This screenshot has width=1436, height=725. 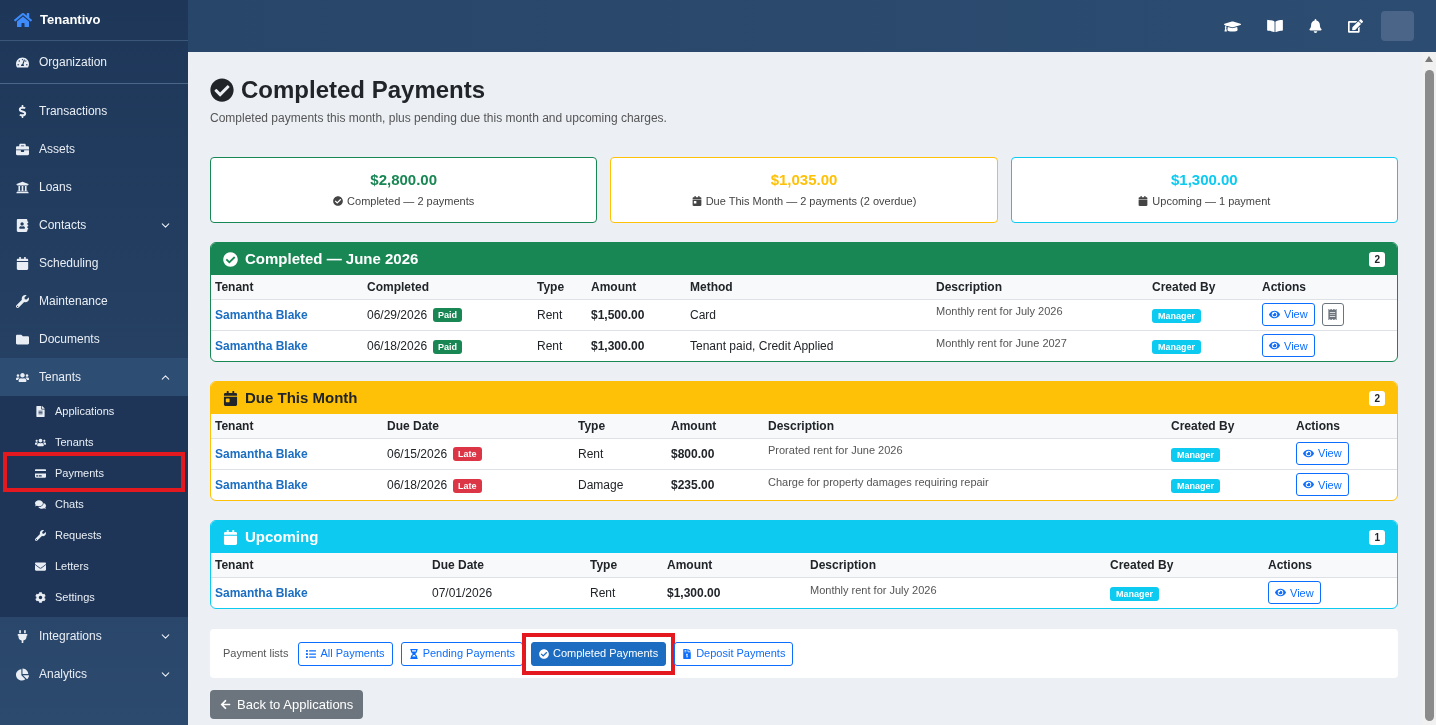 What do you see at coordinates (965, 453) in the screenshot?
I see `table-cell: Prorated rent for June 2026` at bounding box center [965, 453].